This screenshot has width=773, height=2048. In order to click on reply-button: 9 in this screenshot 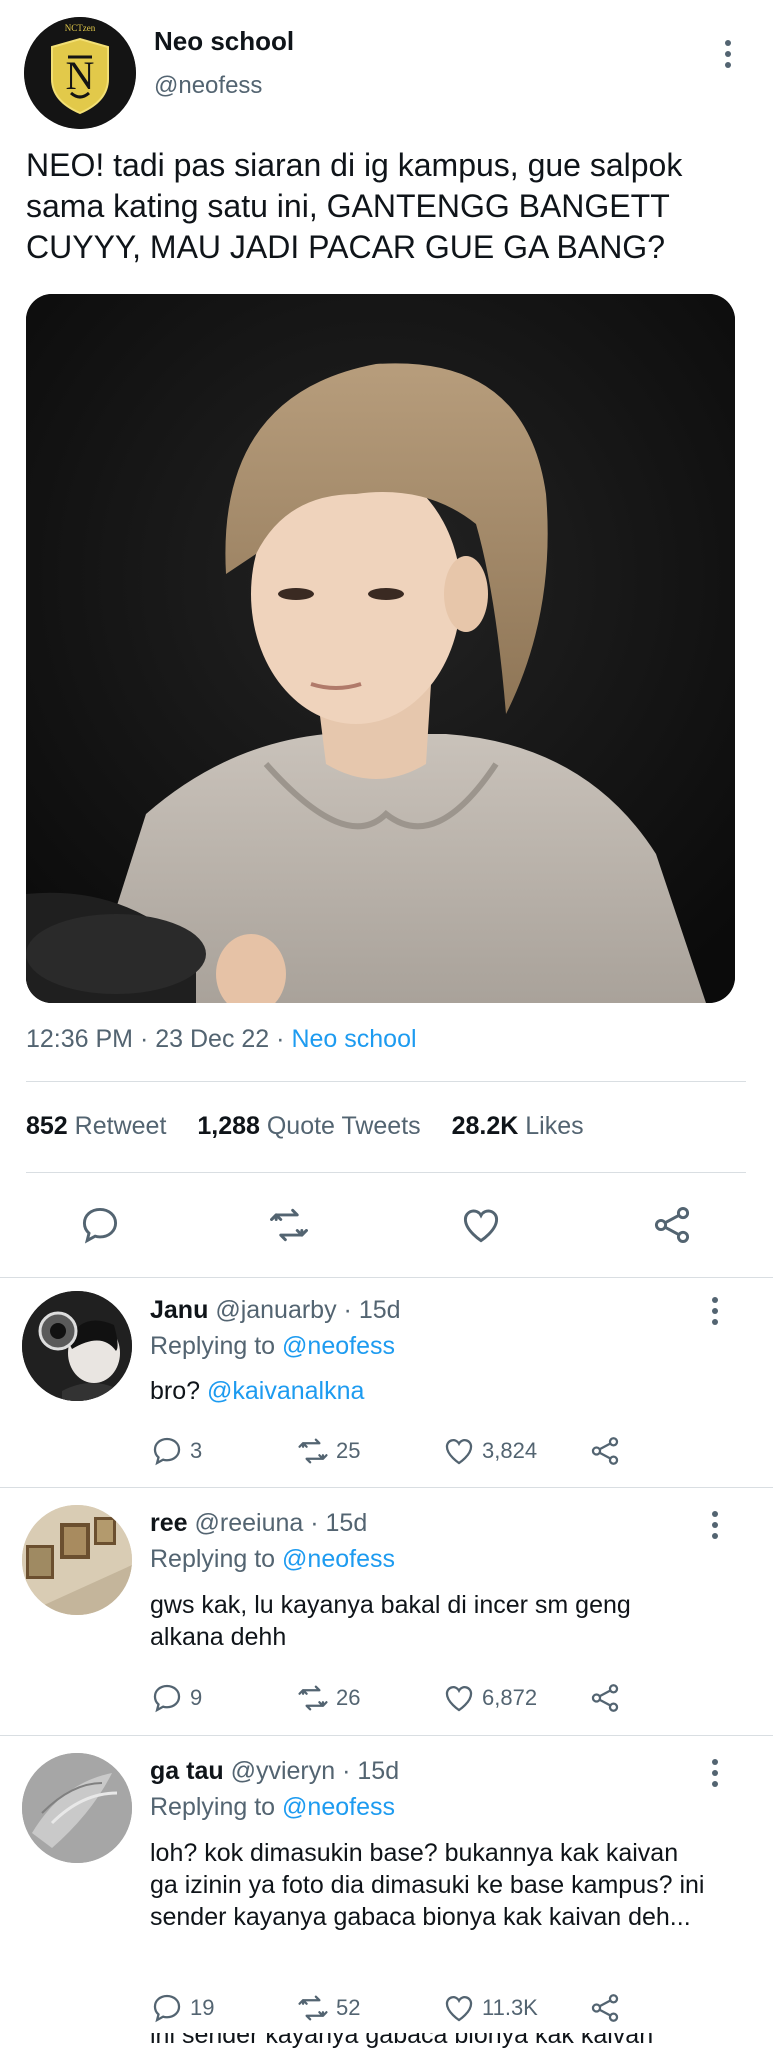, I will do `click(176, 1698)`.